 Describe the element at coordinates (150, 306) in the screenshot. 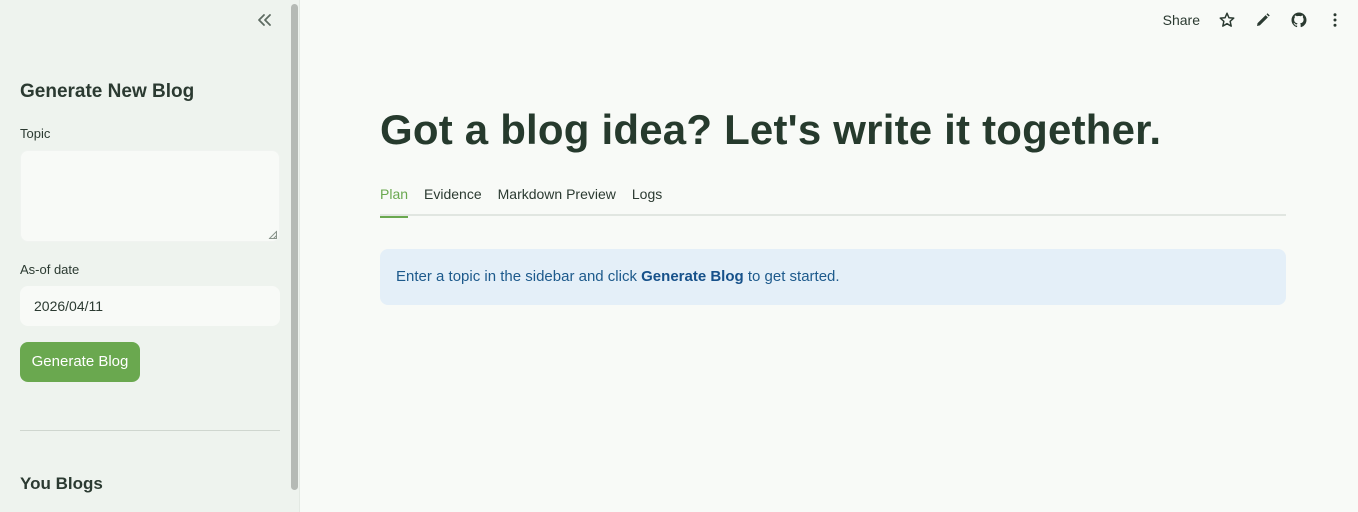

I see `date-input: 2026/04/11` at that location.